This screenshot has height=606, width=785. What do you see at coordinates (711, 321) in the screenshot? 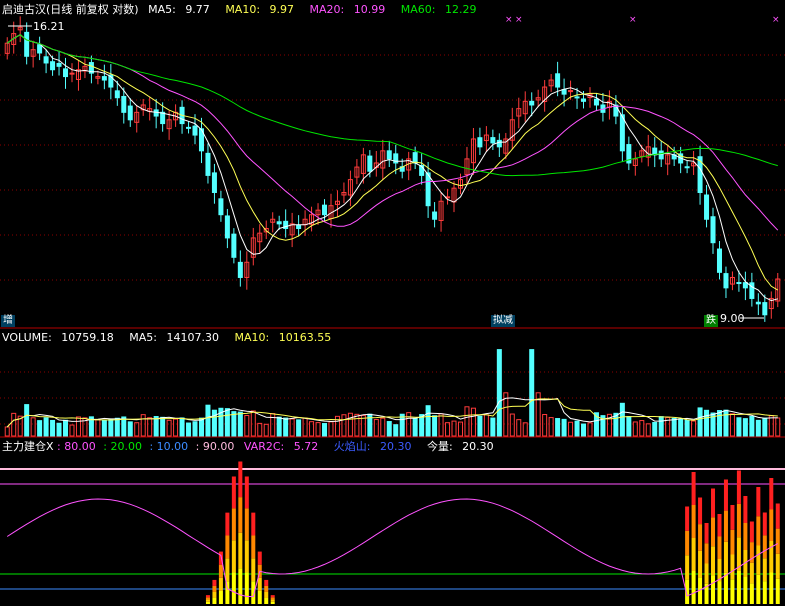
I see `event-tag-fall: 跌` at bounding box center [711, 321].